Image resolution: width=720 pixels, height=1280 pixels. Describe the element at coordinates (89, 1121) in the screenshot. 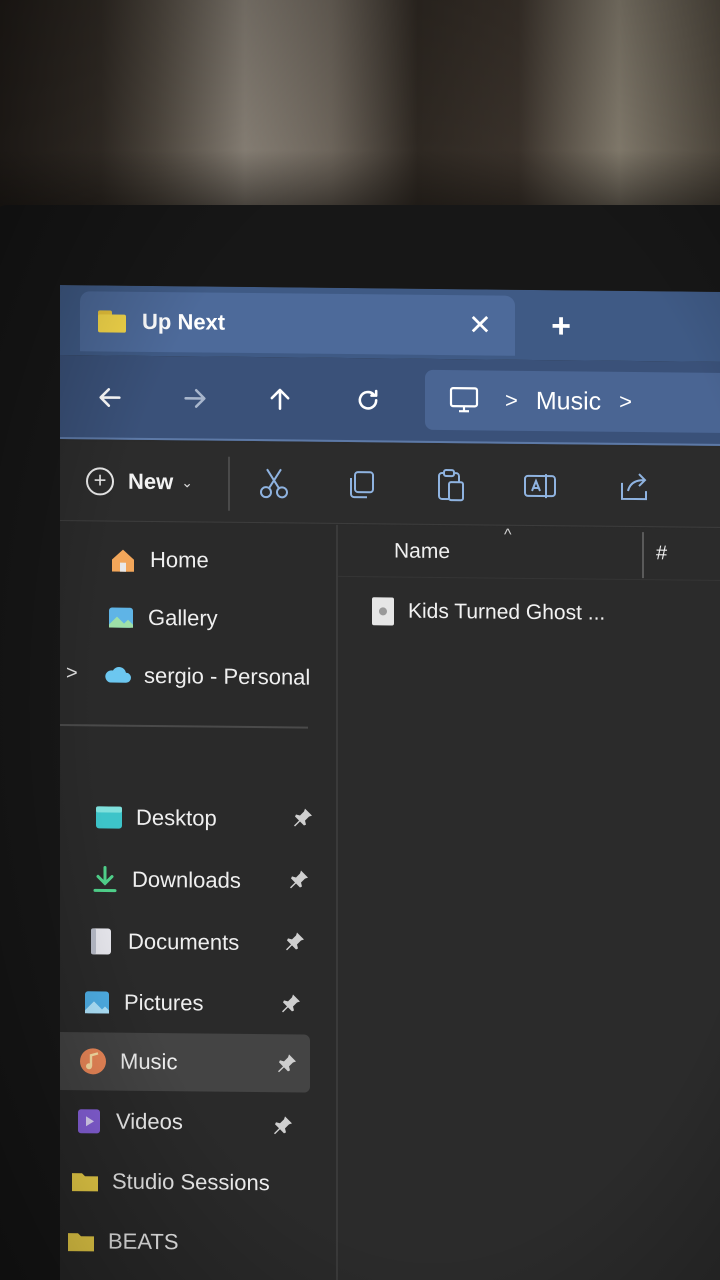

I see `videos-icon` at that location.